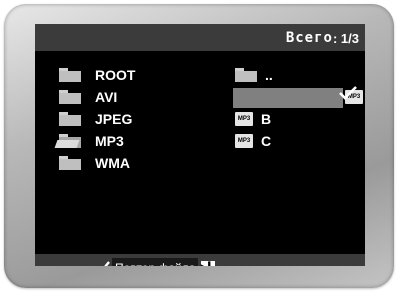  I want to click on repeat-file-option: Повтор файла ▶▎, so click(154, 261).